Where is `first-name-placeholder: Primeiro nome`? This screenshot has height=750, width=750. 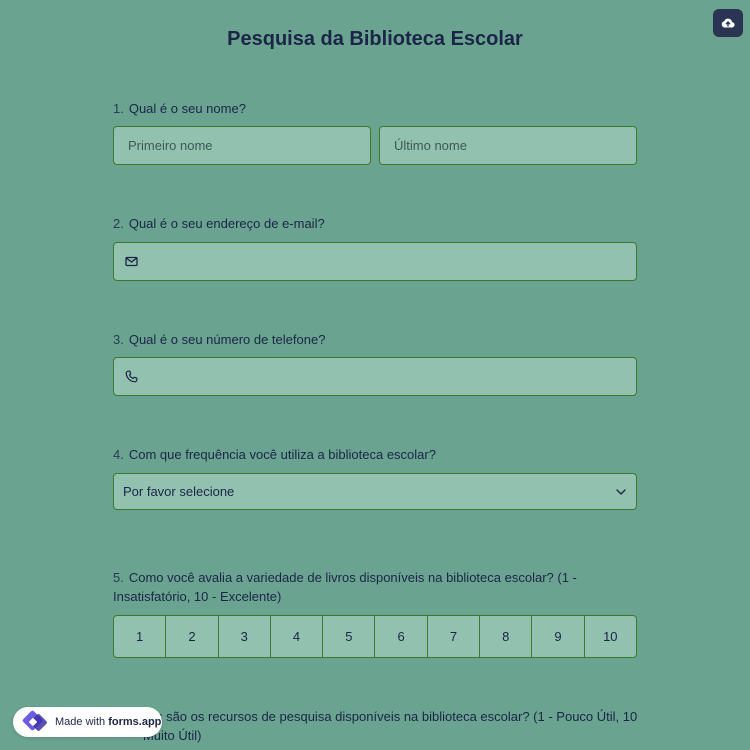 first-name-placeholder: Primeiro nome is located at coordinates (170, 145).